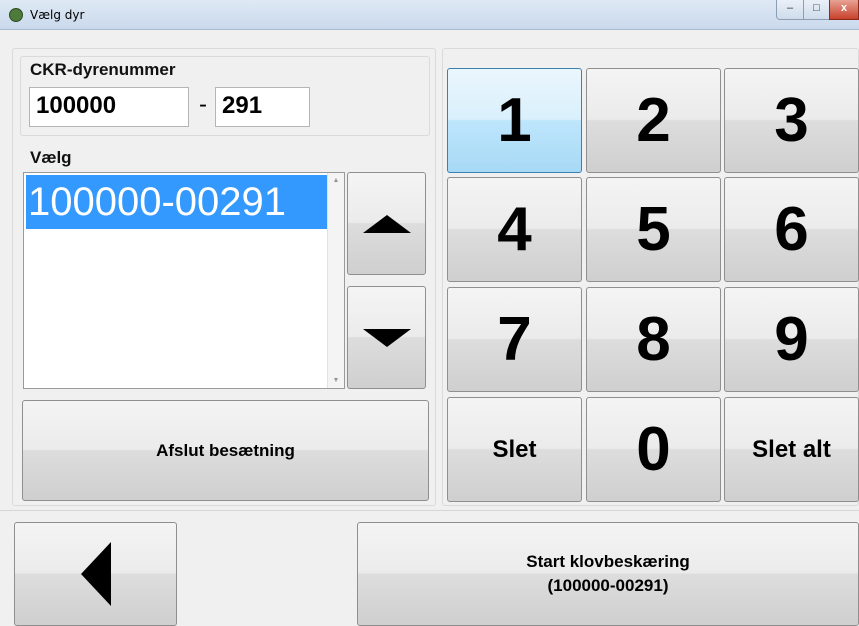 This screenshot has height=626, width=859. Describe the element at coordinates (608, 561) in the screenshot. I see `start-label-line1: Start klovbeskæring` at that location.